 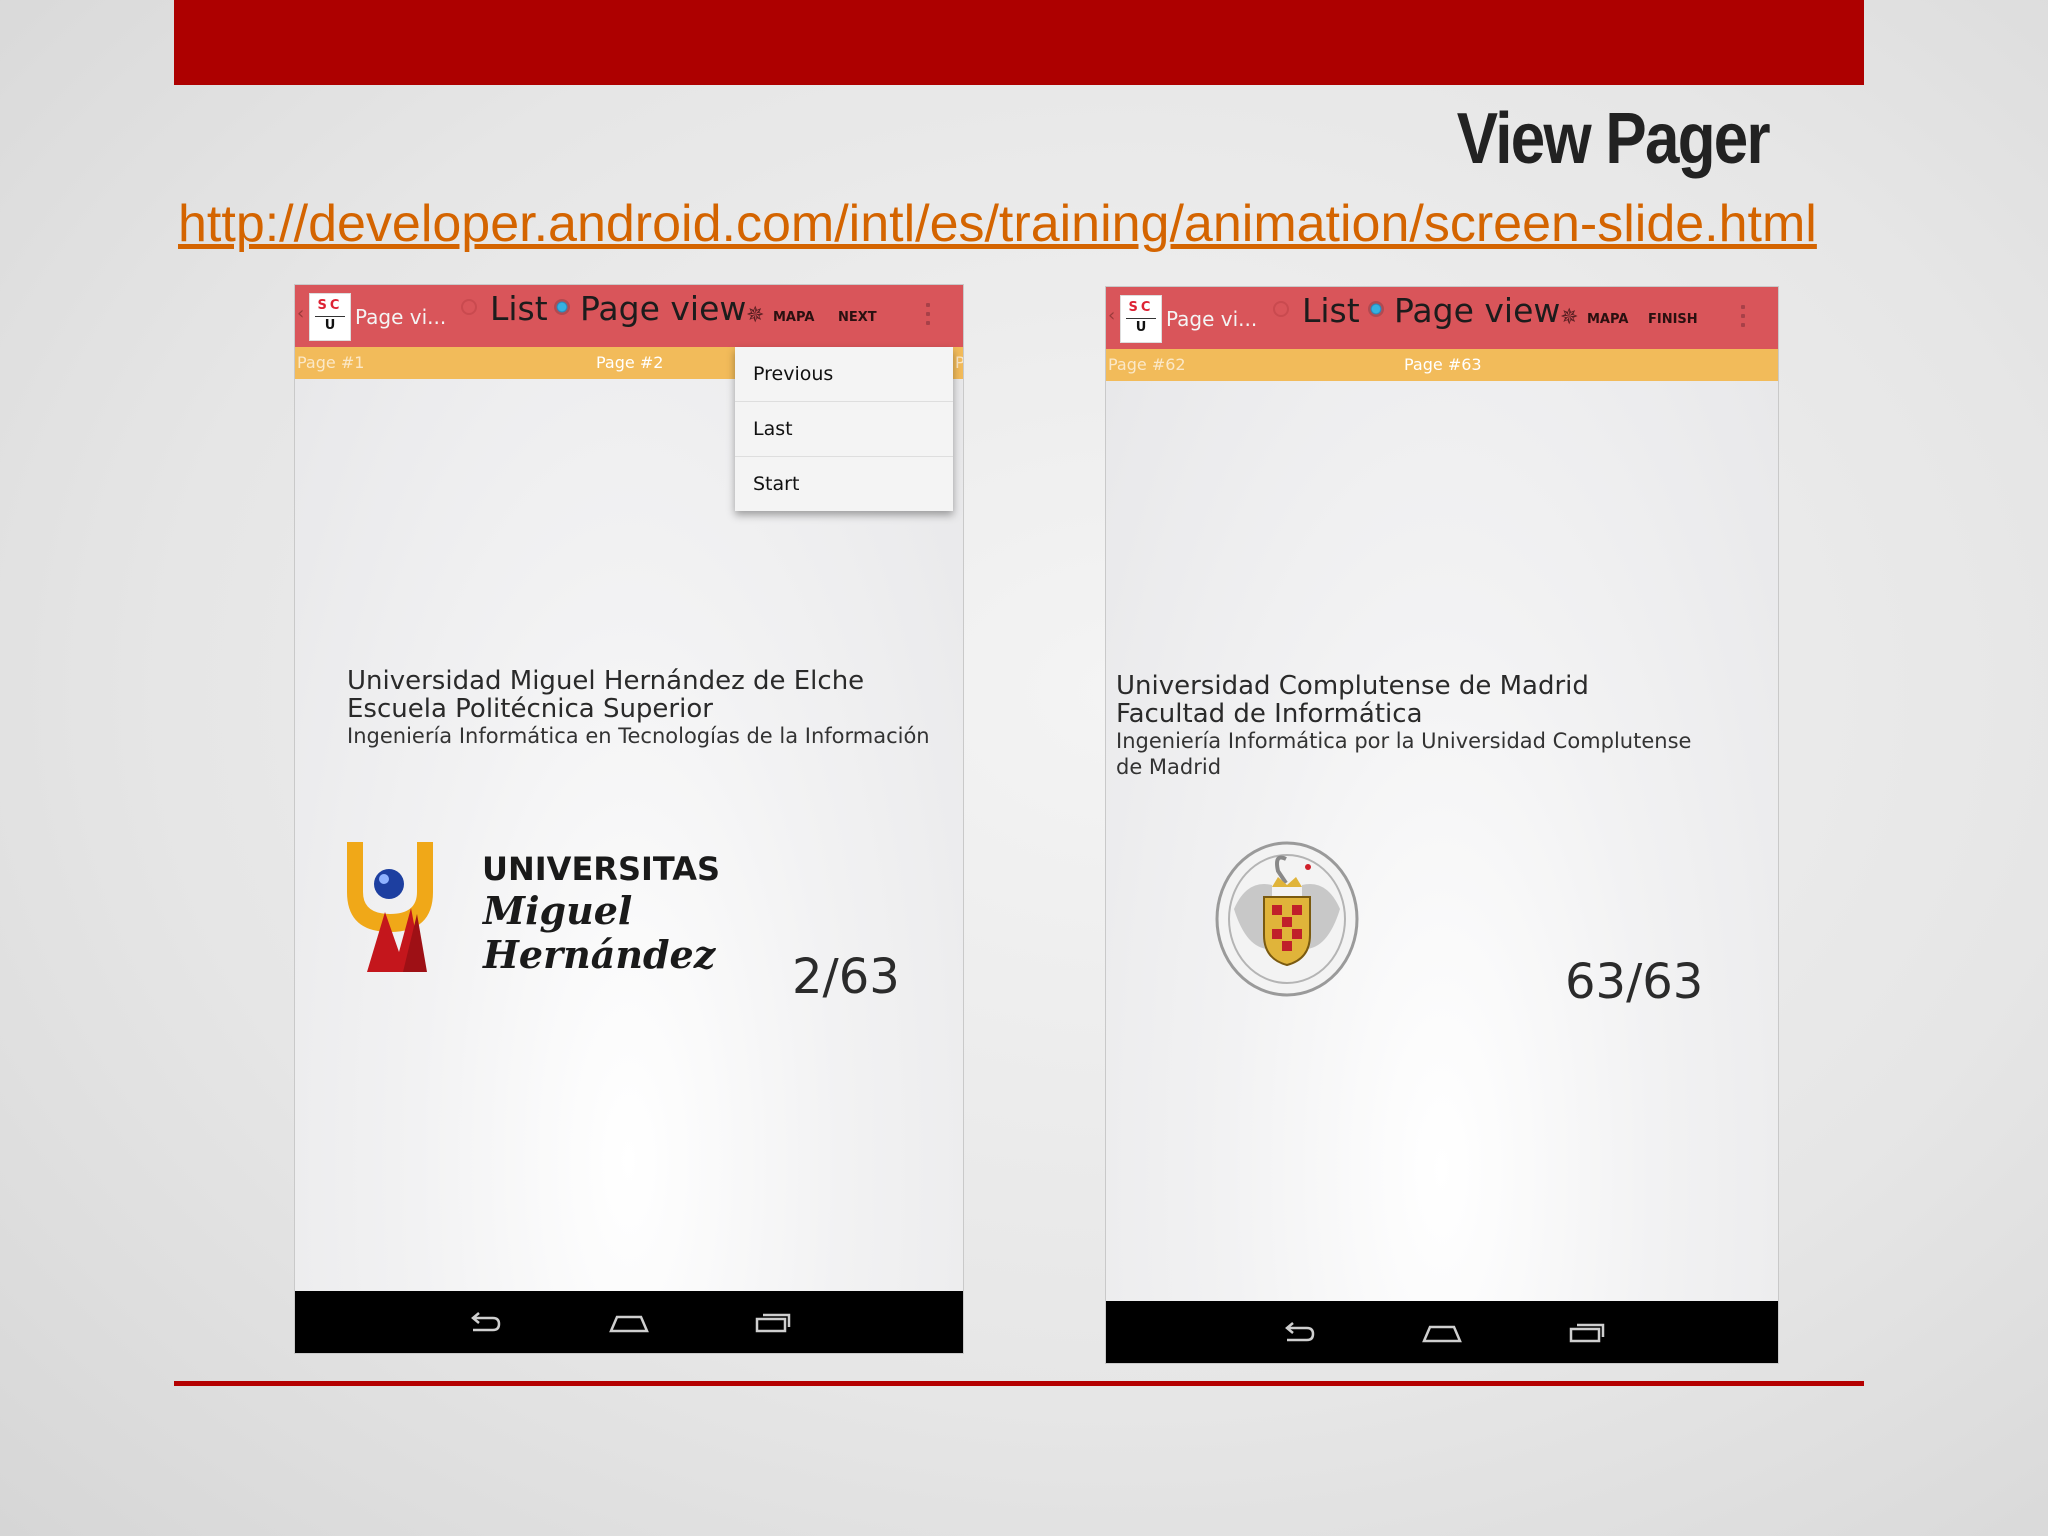 I want to click on overflow-menu: Previous Last Start, so click(x=844, y=429).